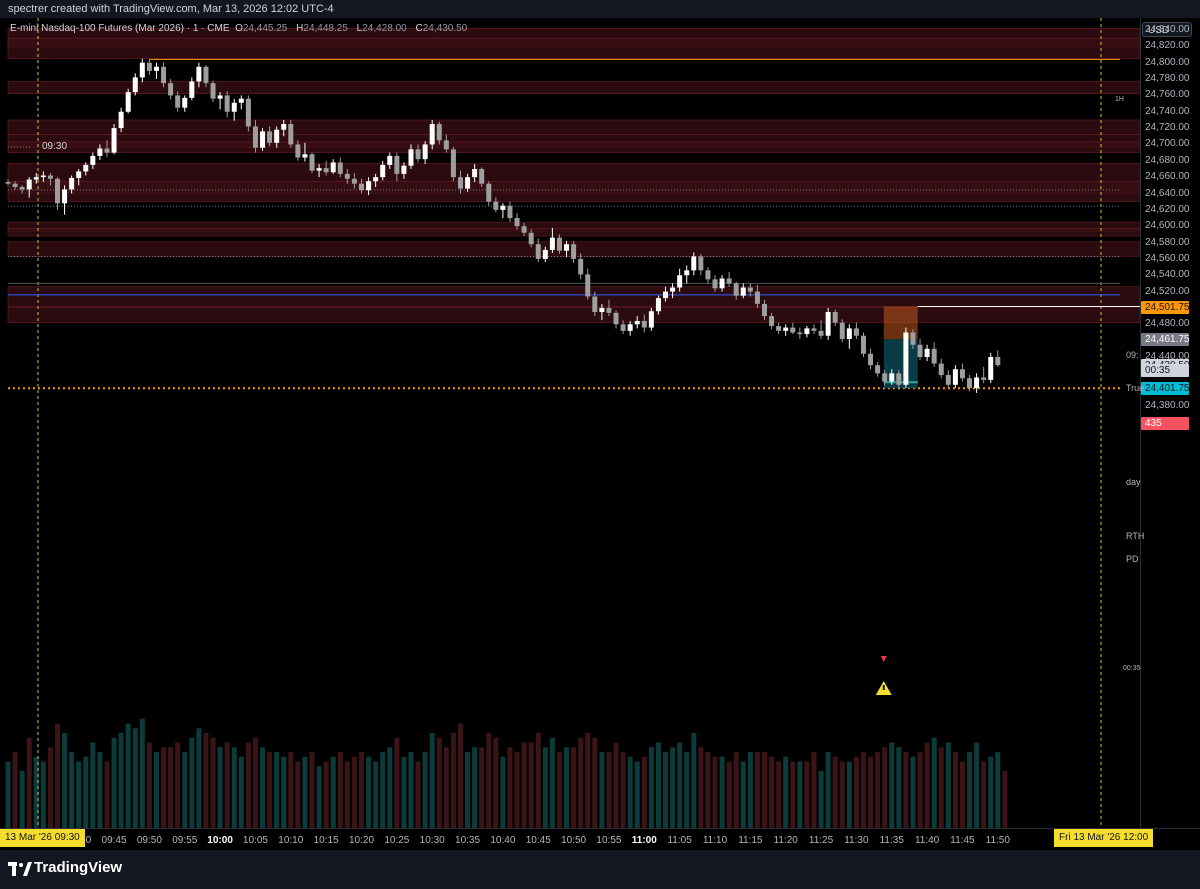 This screenshot has width=1200, height=889. Describe the element at coordinates (1165, 307) in the screenshot. I see `price-badge: 24,501.75` at that location.